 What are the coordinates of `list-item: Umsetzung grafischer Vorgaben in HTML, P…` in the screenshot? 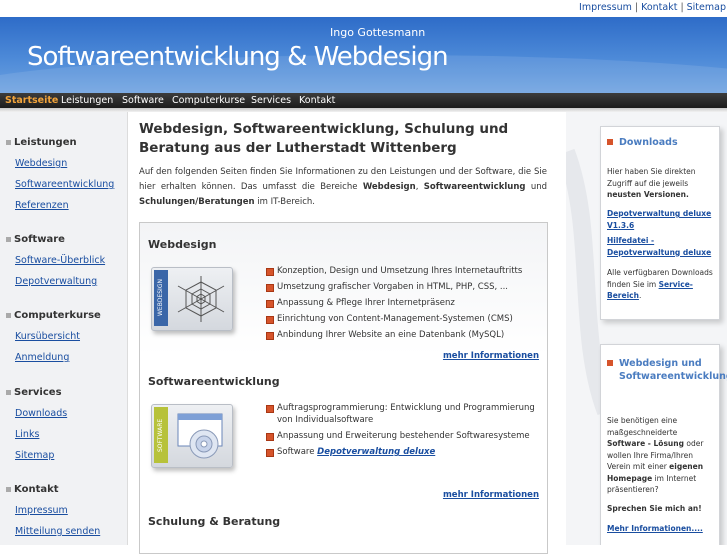 It's located at (402, 287).